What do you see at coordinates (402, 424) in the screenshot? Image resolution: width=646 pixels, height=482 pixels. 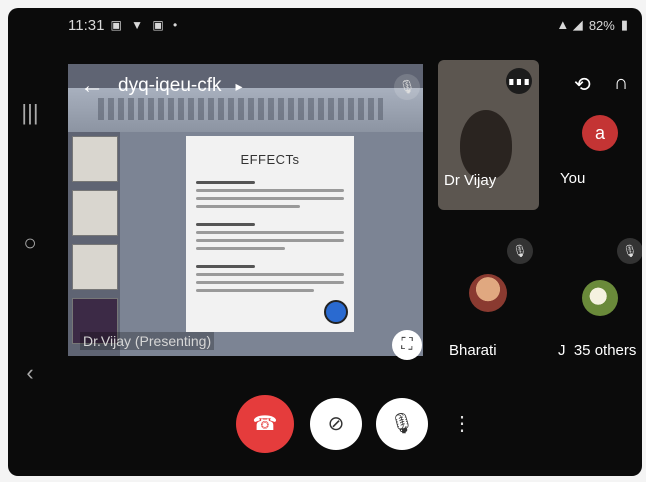 I see `mic-off-button: 🎙` at bounding box center [402, 424].